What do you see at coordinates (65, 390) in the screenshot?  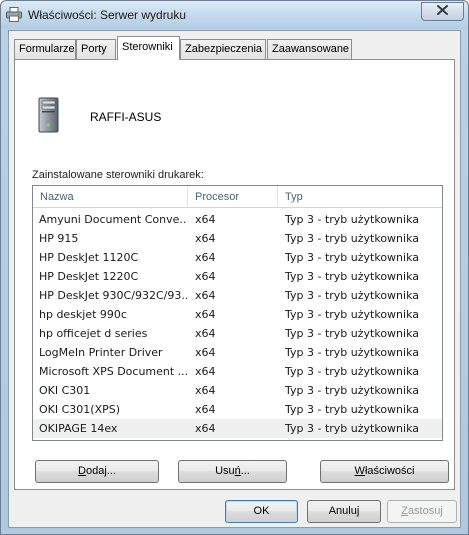 I see `driver-name-cell: OKI C301` at bounding box center [65, 390].